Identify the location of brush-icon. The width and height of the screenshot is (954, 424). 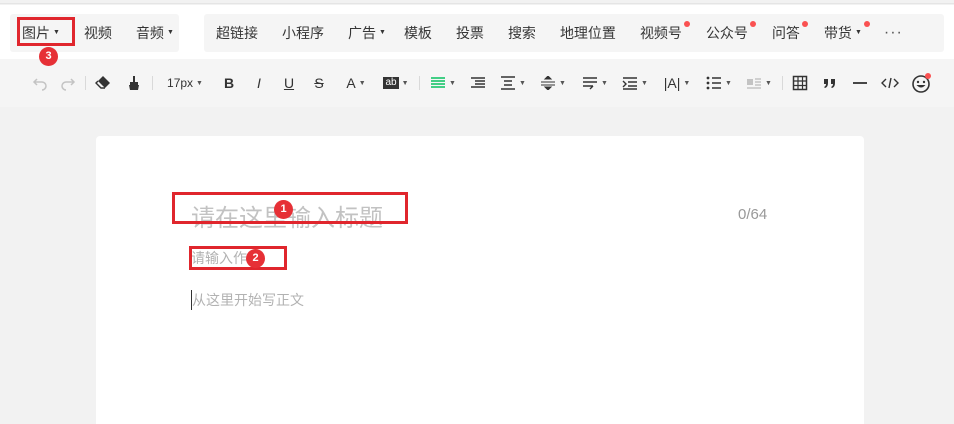
(134, 83).